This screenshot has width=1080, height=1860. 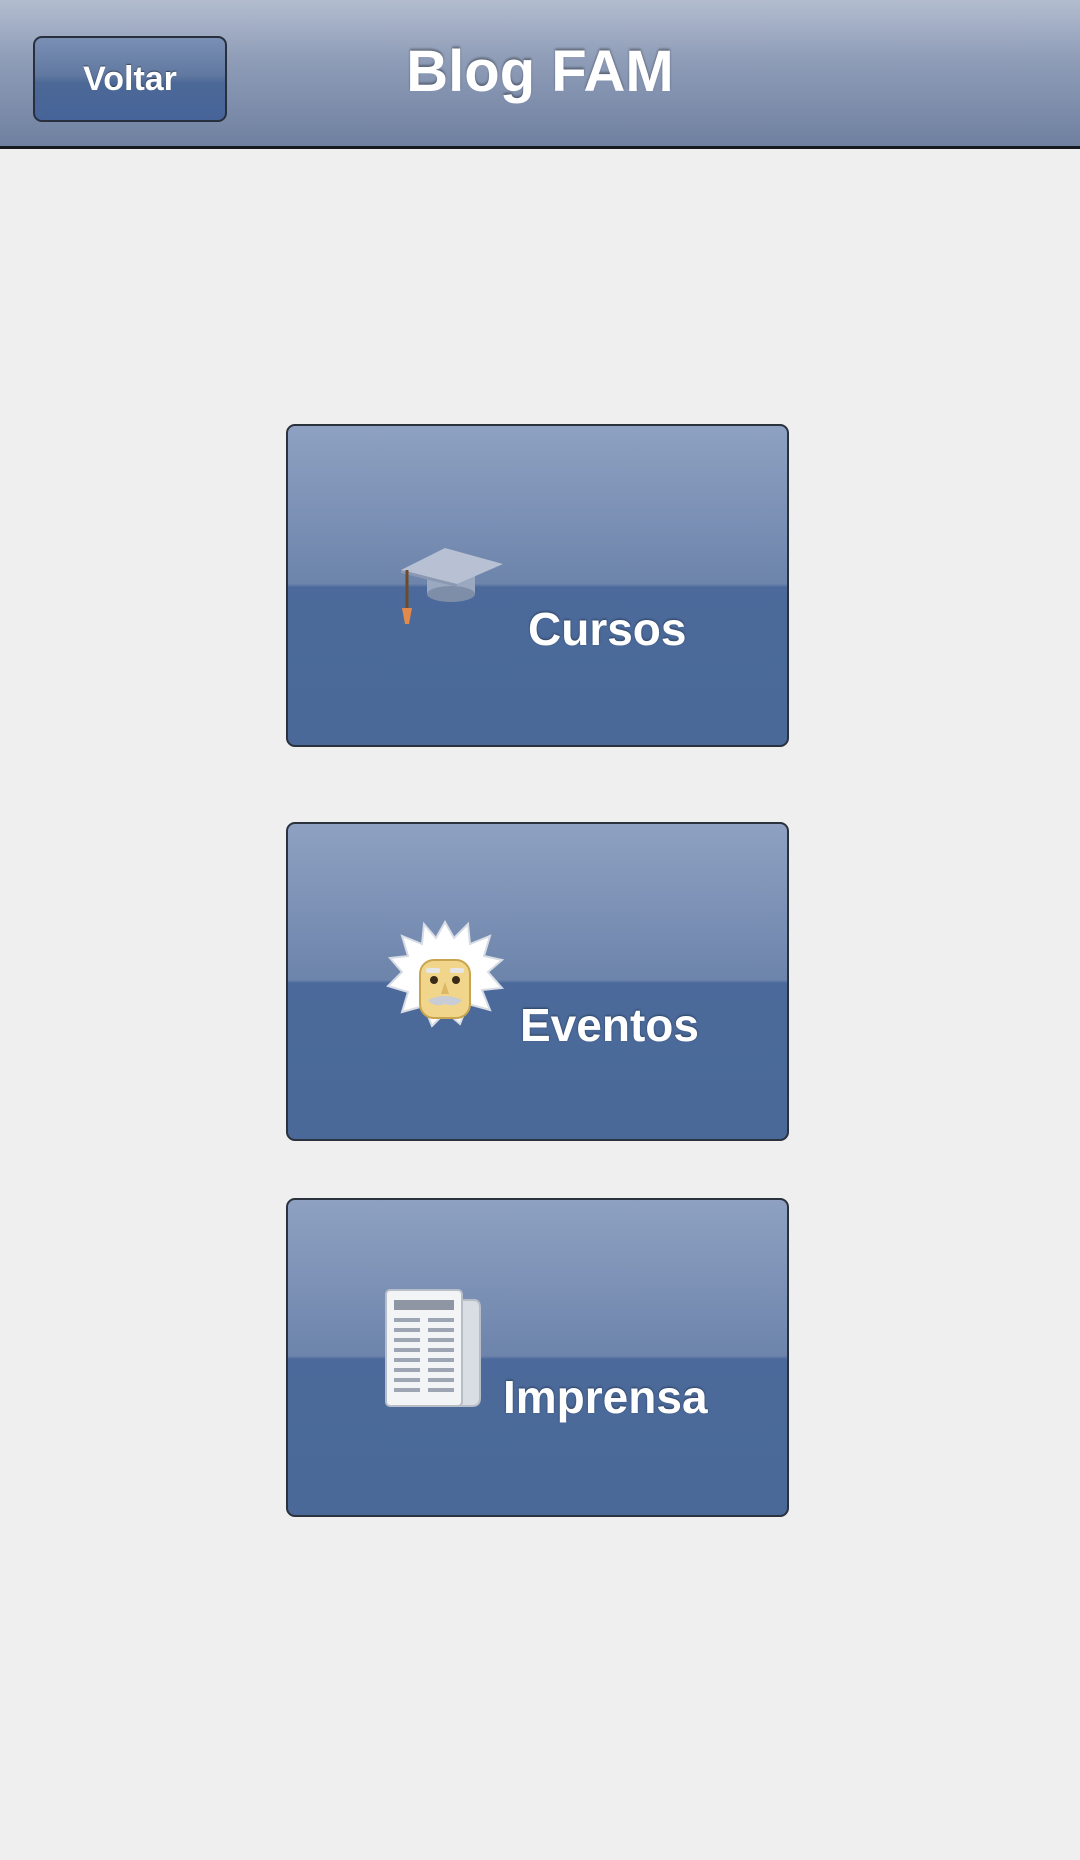 What do you see at coordinates (609, 1025) in the screenshot?
I see `menu-label-eventos: Eventos` at bounding box center [609, 1025].